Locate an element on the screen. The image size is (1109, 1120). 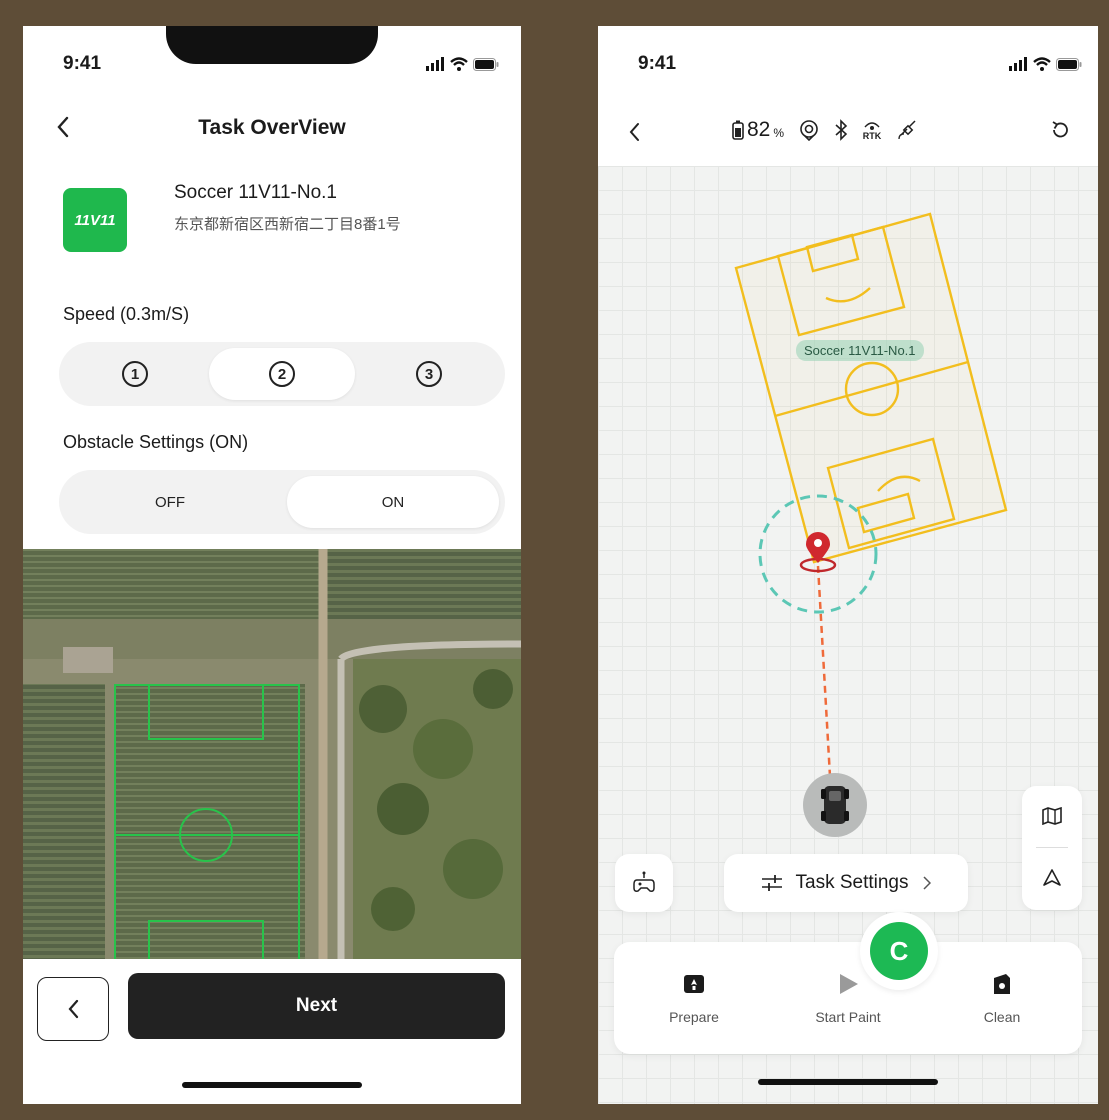
play-icon is located at coordinates (848, 984).